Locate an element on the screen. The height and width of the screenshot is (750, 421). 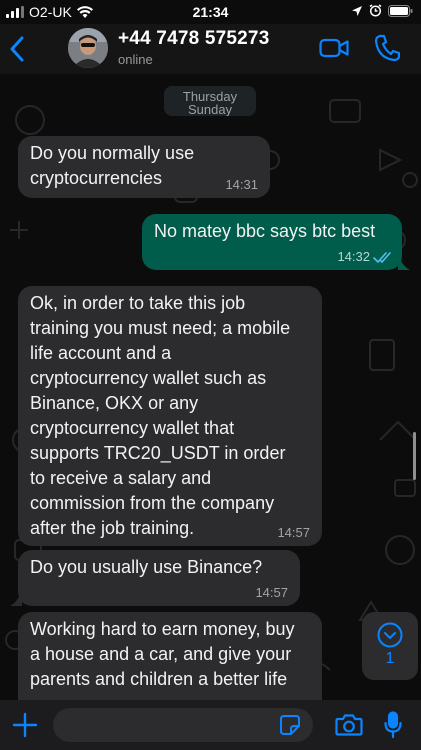
chat-header: +44 7478 575273 online is located at coordinates (210, 49).